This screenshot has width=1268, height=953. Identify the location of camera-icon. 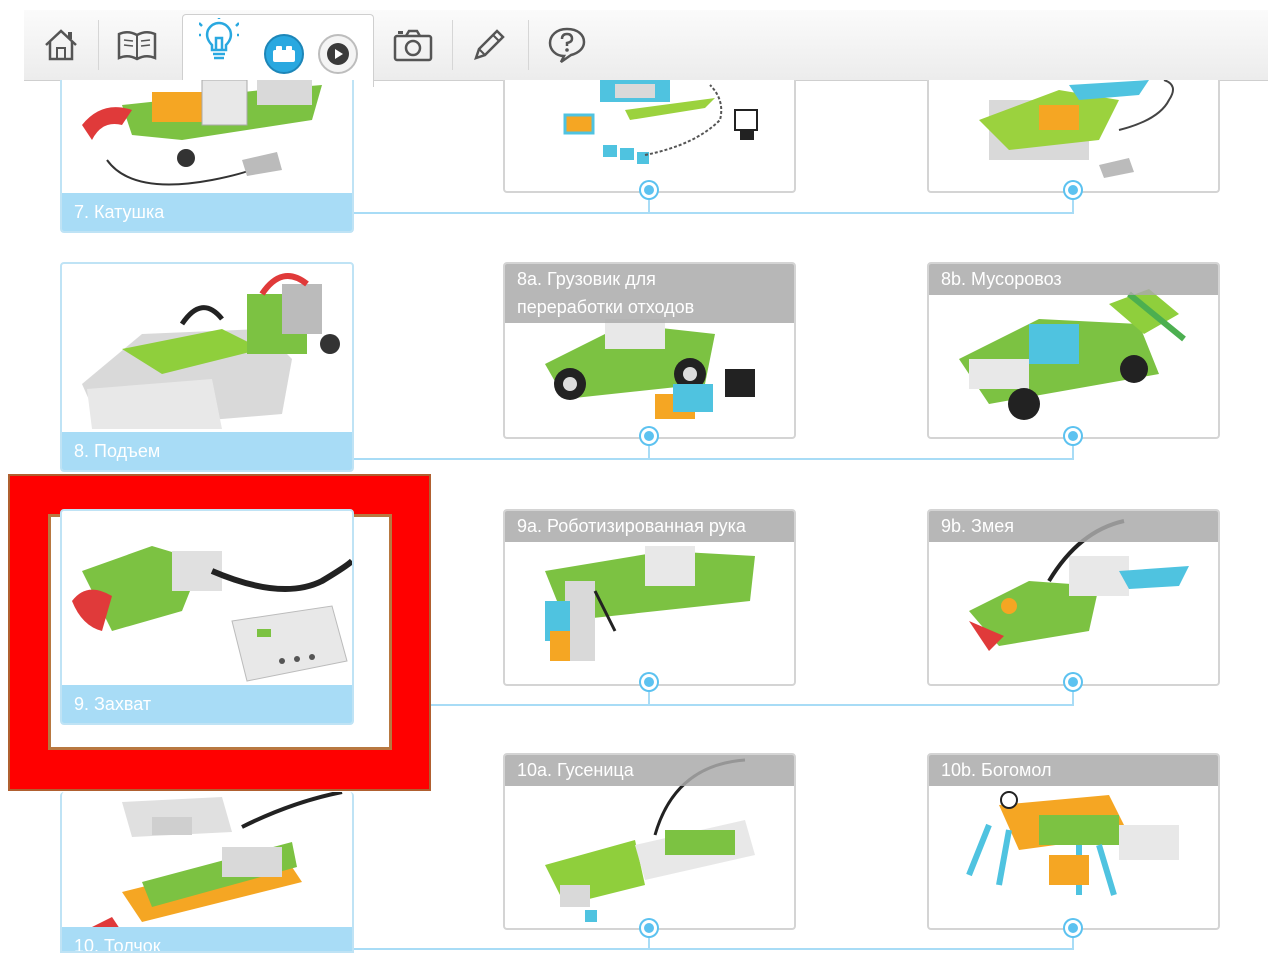
(413, 45).